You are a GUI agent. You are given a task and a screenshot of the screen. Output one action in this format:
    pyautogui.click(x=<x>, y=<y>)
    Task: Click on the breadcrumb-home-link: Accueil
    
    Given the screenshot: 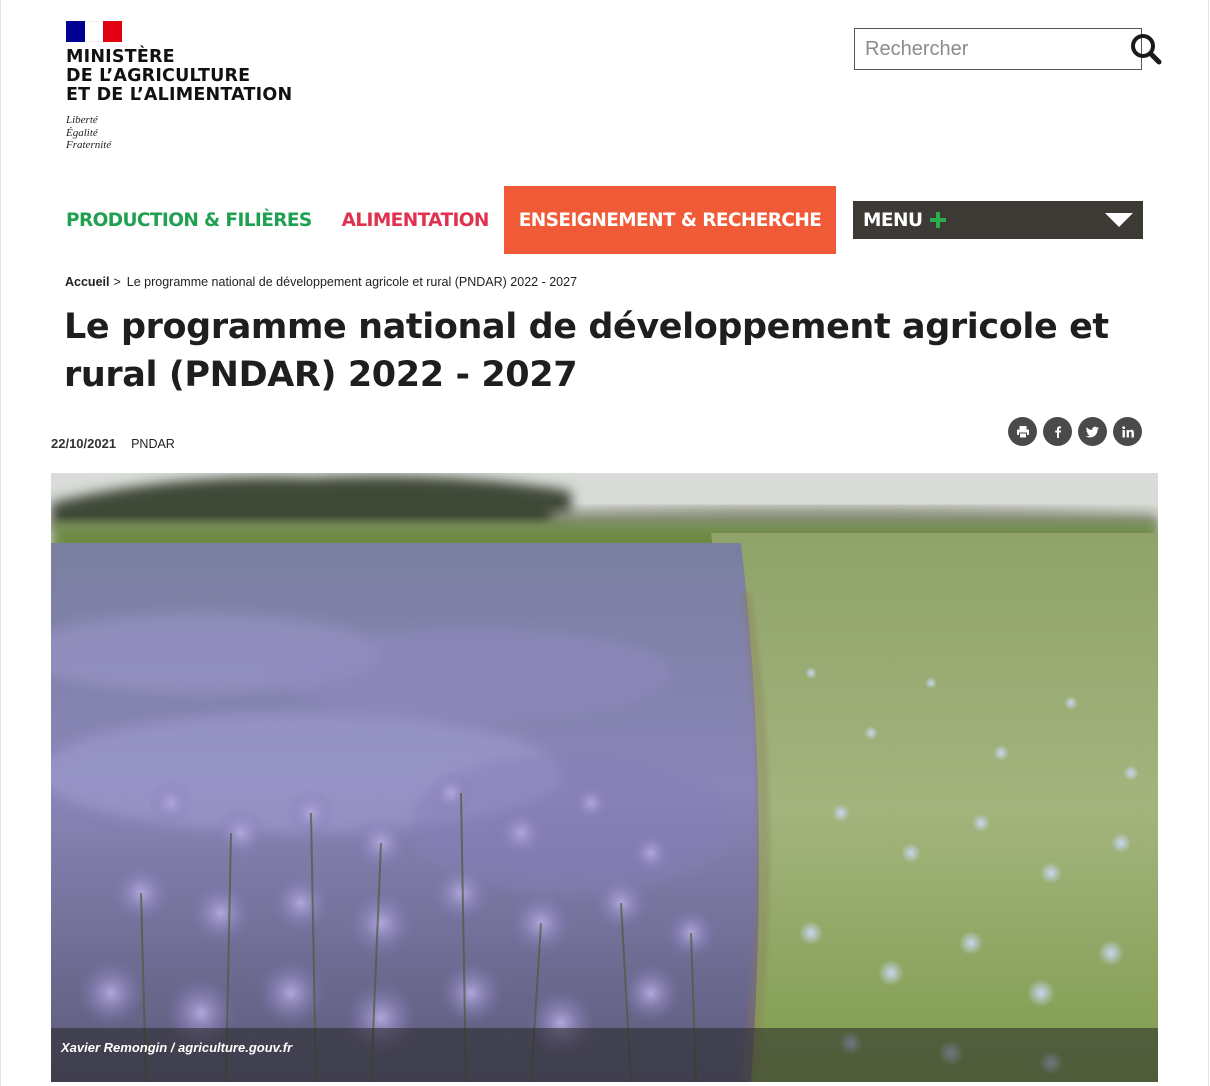 What is the action you would take?
    pyautogui.click(x=87, y=282)
    